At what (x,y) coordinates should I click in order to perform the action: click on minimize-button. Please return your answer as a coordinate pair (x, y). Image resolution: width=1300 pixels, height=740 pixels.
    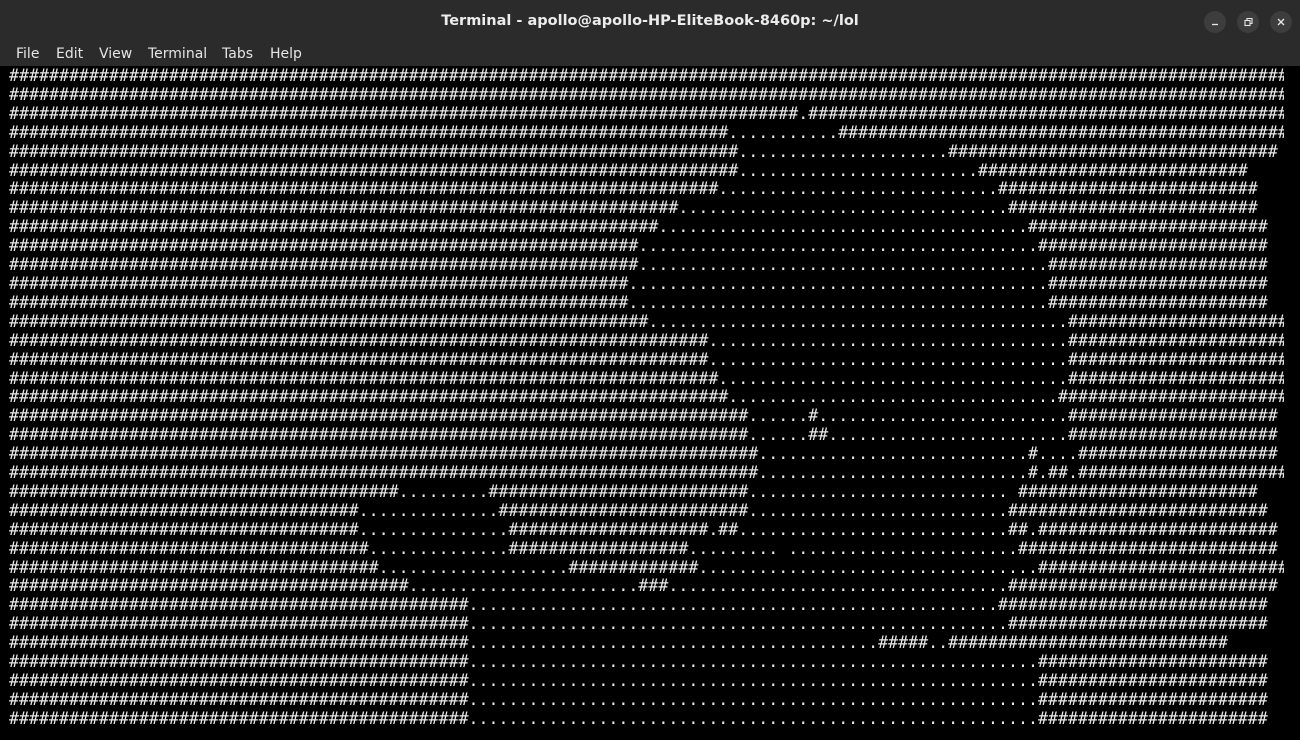
    Looking at the image, I should click on (1215, 22).